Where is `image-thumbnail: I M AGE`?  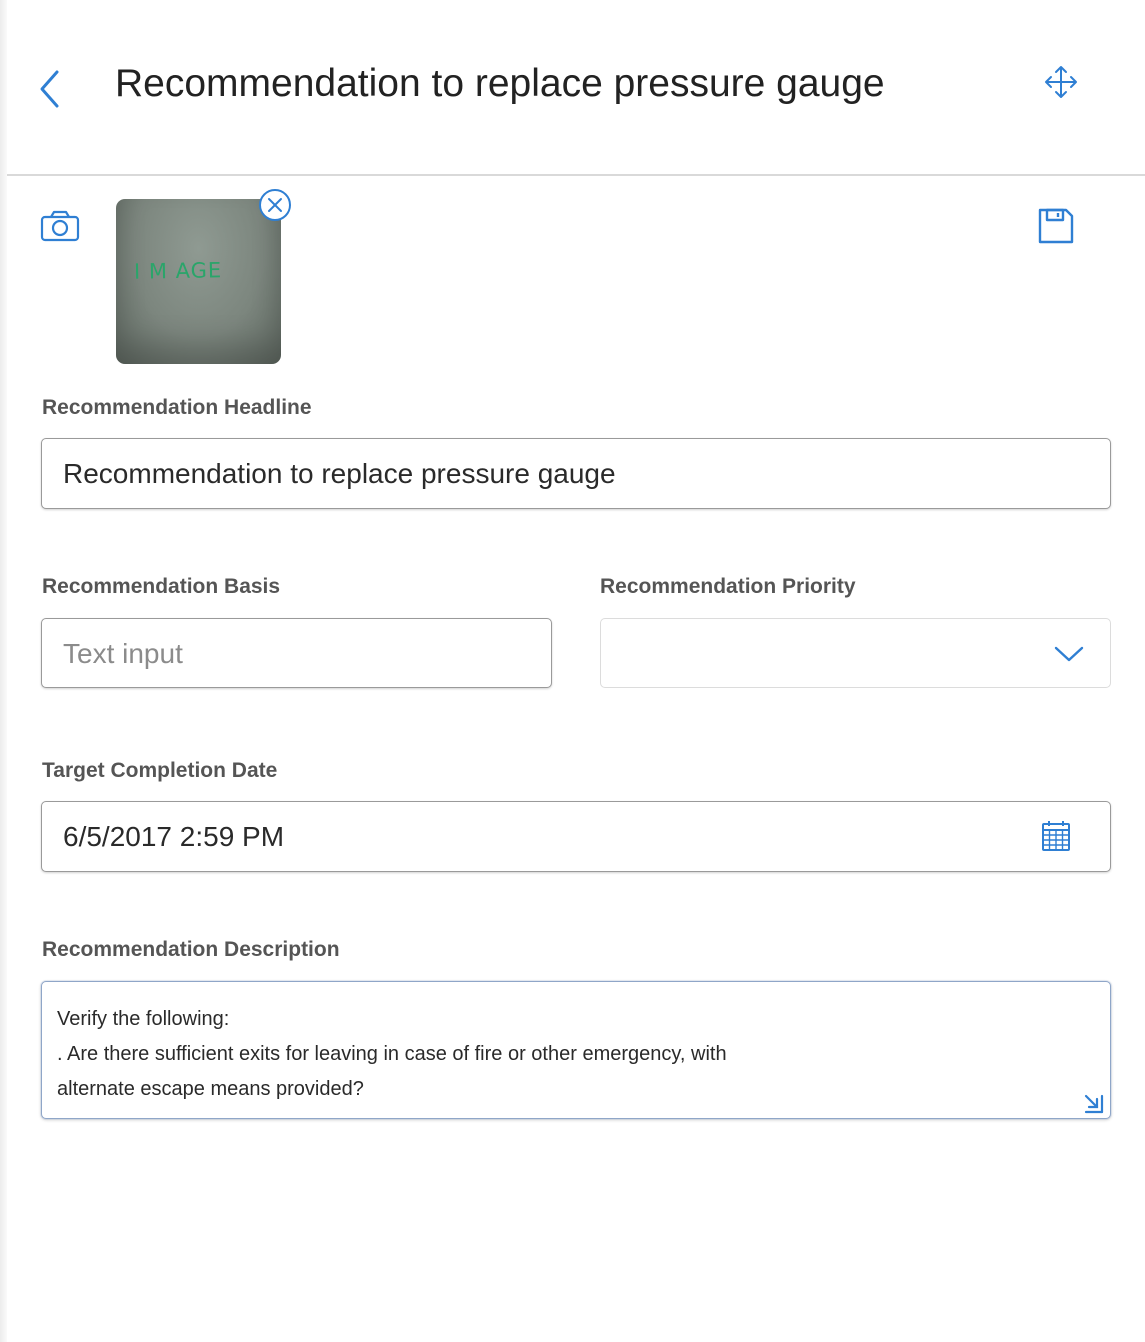
image-thumbnail: I M AGE is located at coordinates (198, 281).